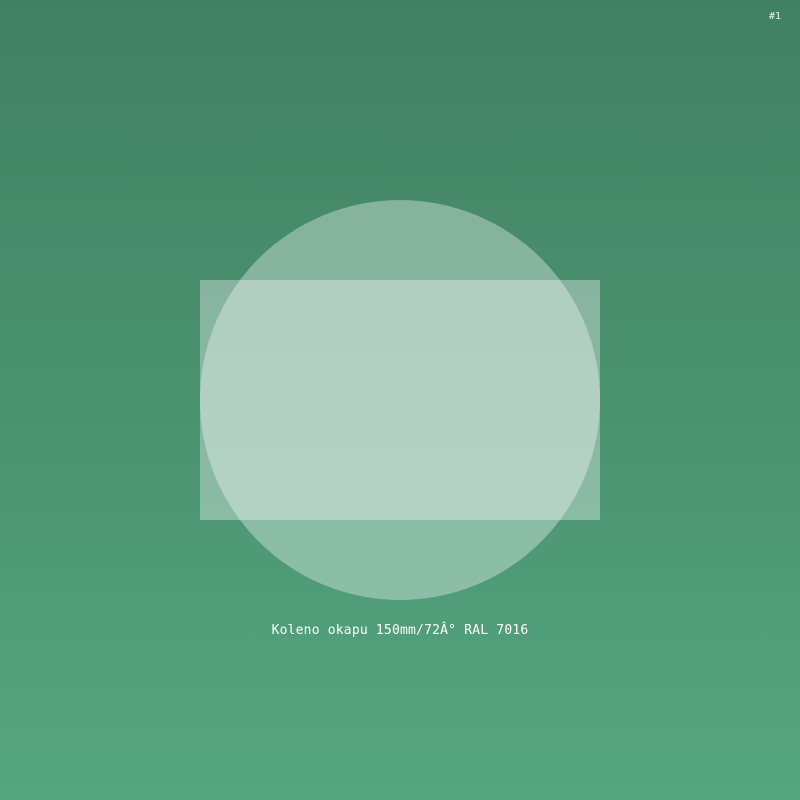 The height and width of the screenshot is (800, 800). What do you see at coordinates (400, 630) in the screenshot?
I see `product-caption: Koleno okapu 150mm/72Â° RAL 7016` at bounding box center [400, 630].